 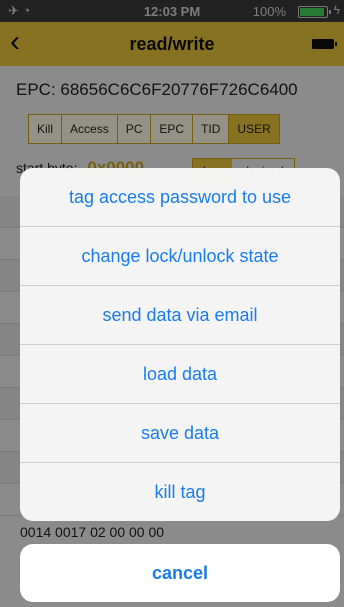 I want to click on action-send-email: send data via email, so click(x=180, y=315).